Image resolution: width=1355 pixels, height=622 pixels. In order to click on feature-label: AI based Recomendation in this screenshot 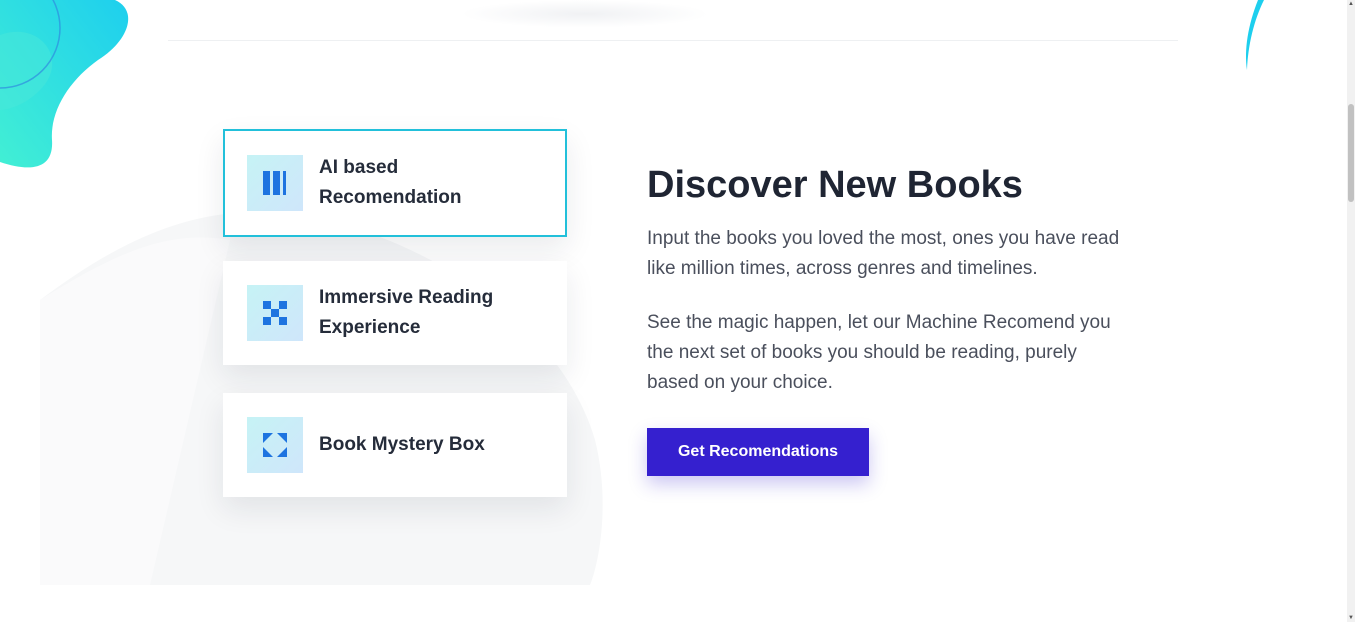, I will do `click(390, 183)`.